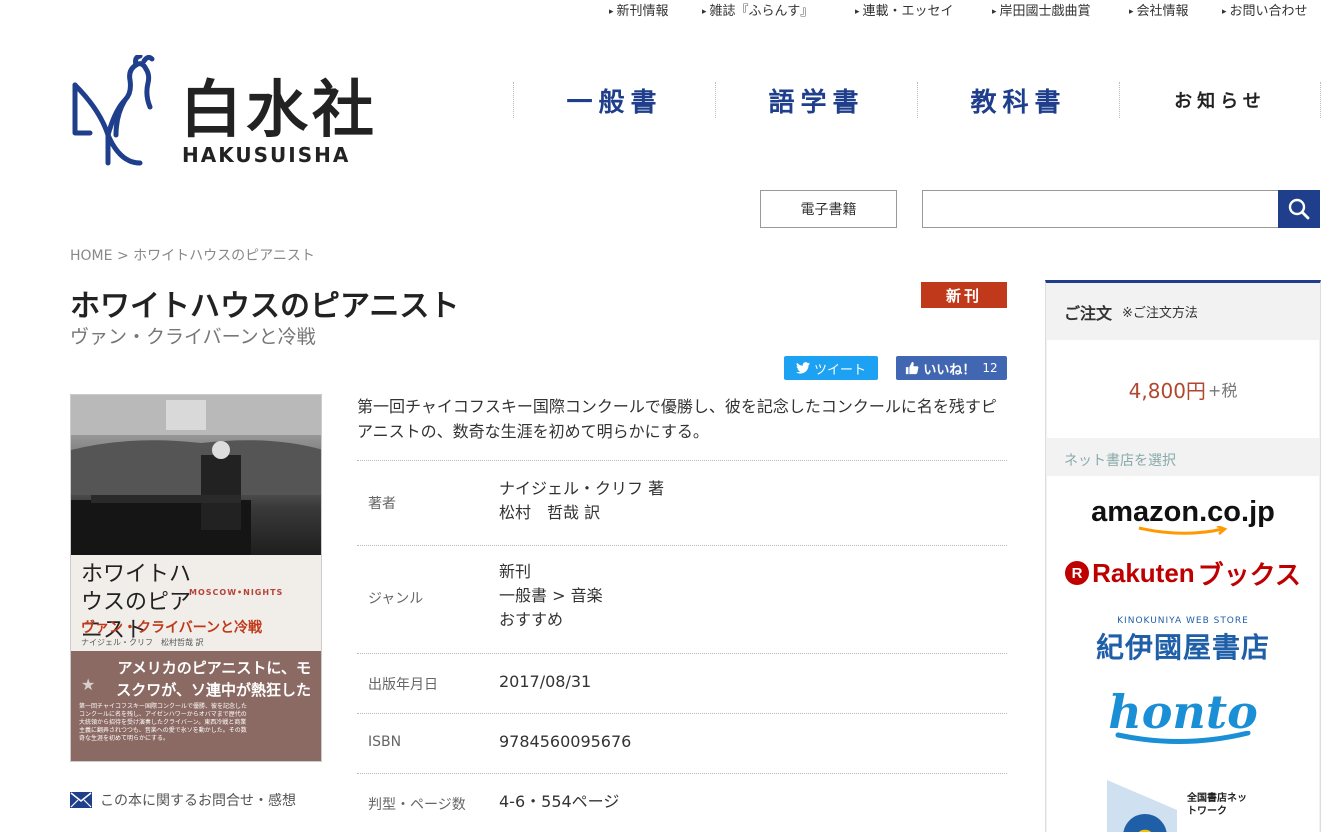 Image resolution: width=1333 pixels, height=832 pixels. I want to click on info-value: 9784560095676, so click(565, 741).